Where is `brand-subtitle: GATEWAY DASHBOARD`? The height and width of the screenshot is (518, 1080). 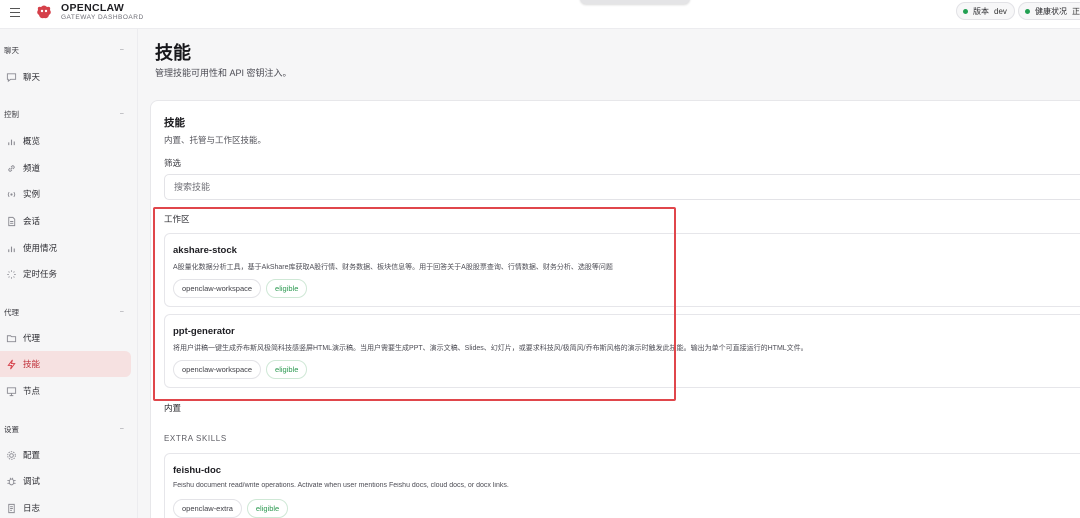
brand-subtitle: GATEWAY DASHBOARD is located at coordinates (102, 17).